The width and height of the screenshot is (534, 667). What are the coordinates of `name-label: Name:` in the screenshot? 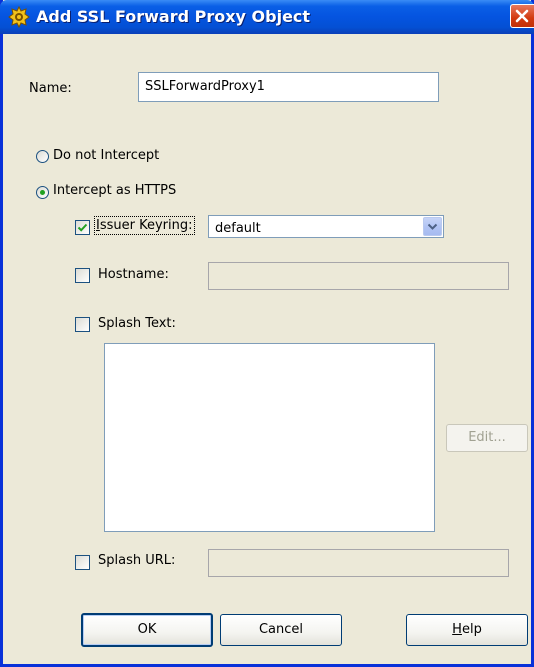 It's located at (50, 88).